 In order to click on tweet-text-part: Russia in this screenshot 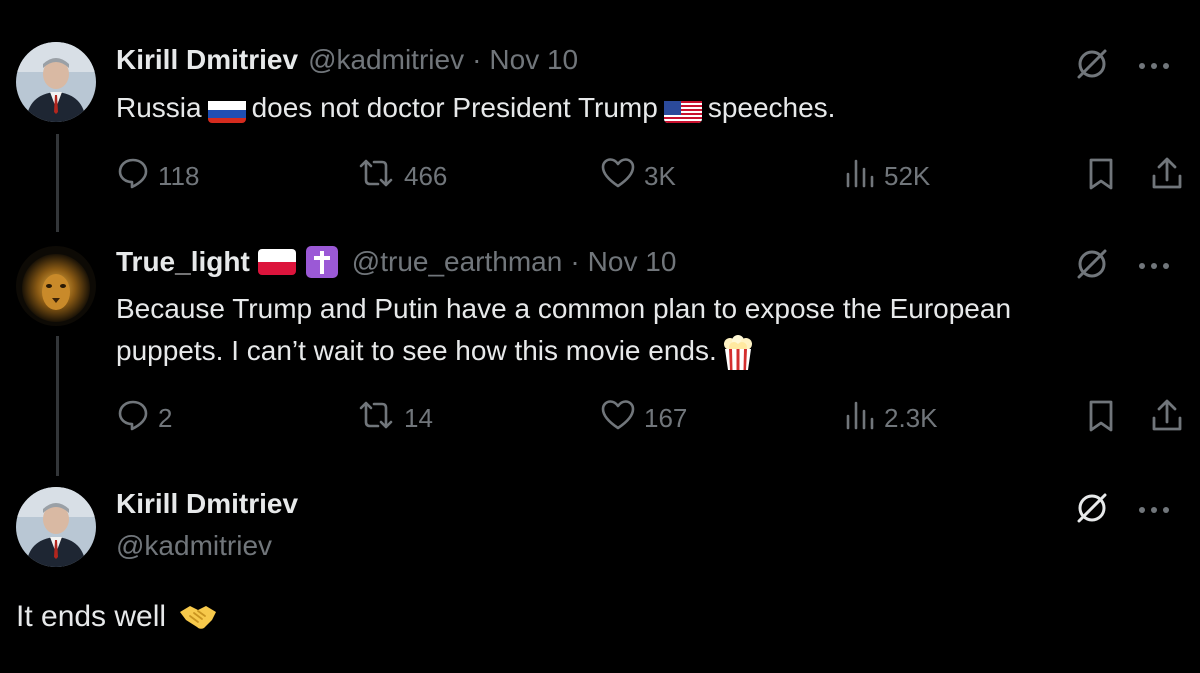, I will do `click(159, 107)`.